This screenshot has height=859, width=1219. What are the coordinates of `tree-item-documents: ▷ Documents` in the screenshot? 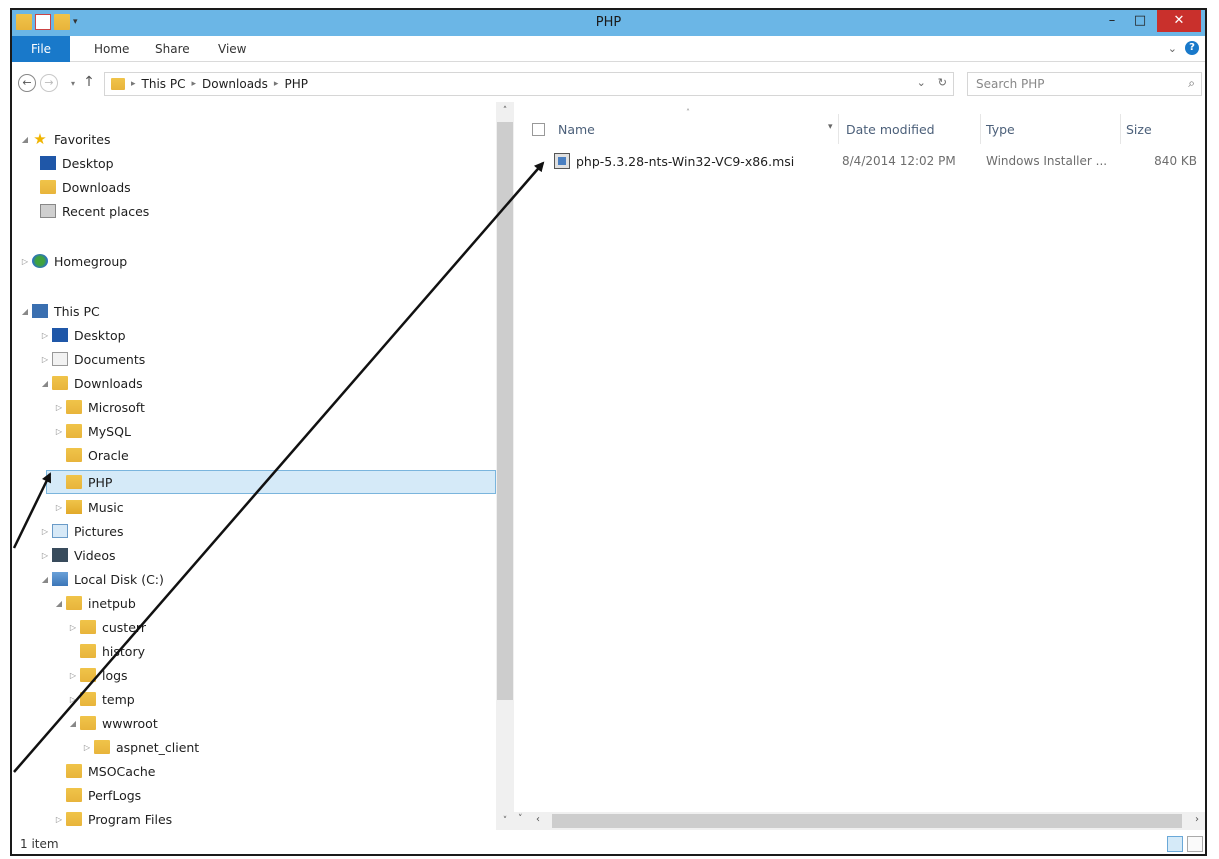 It's located at (92, 359).